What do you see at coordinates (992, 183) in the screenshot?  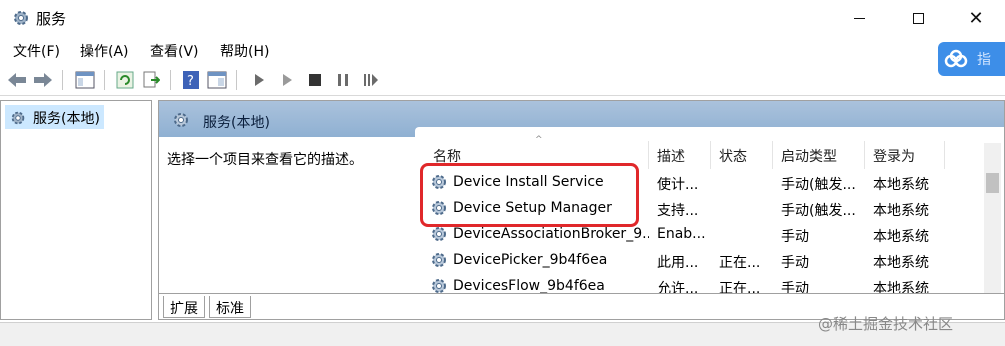 I see `scrollbar-thumb` at bounding box center [992, 183].